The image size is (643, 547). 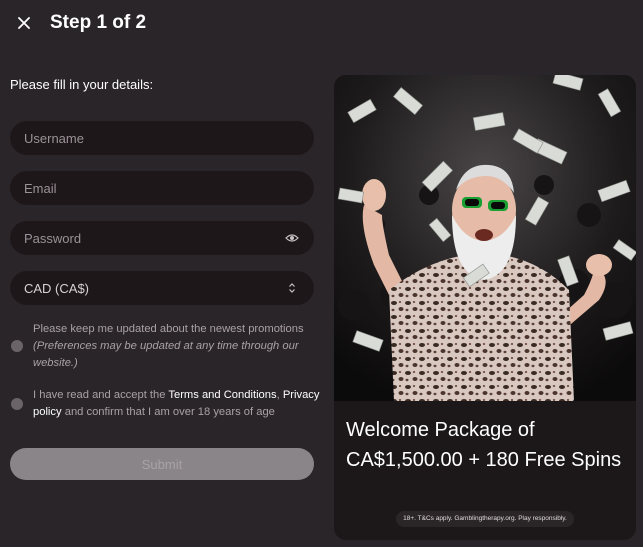 I want to click on email-field, so click(x=162, y=188).